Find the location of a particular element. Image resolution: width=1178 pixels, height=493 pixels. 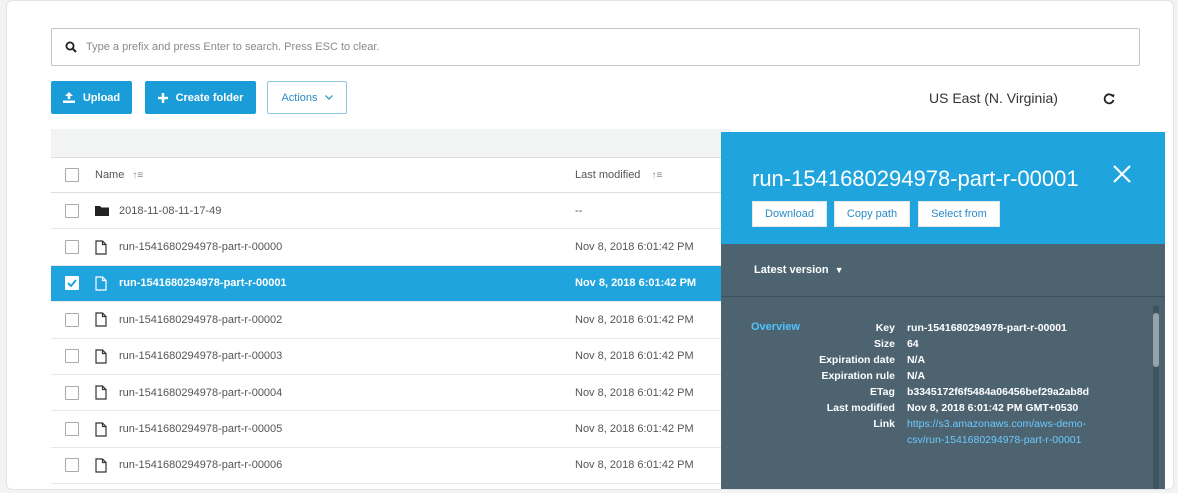

object-name: run-1541680294978-part-r-00002 is located at coordinates (201, 319).